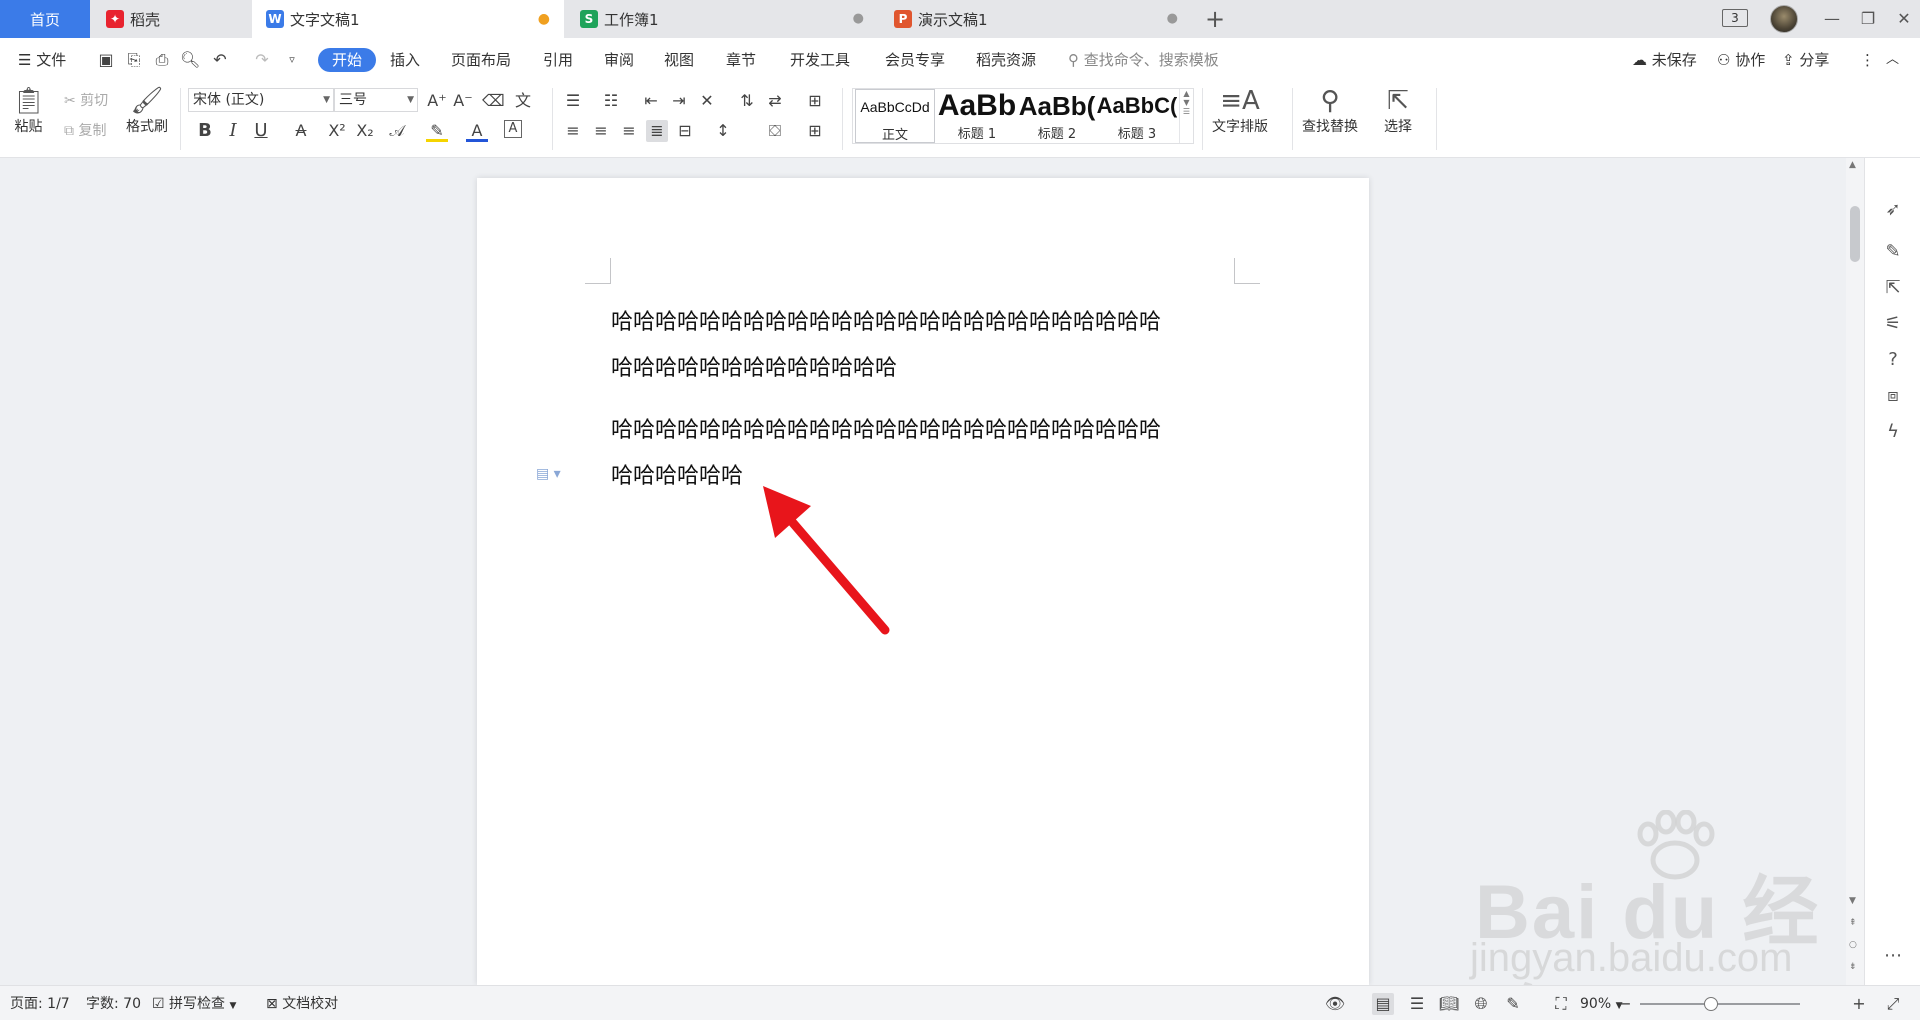 The width and height of the screenshot is (1920, 1020). Describe the element at coordinates (775, 131) in the screenshot. I see `shading-icon: ⛋` at that location.